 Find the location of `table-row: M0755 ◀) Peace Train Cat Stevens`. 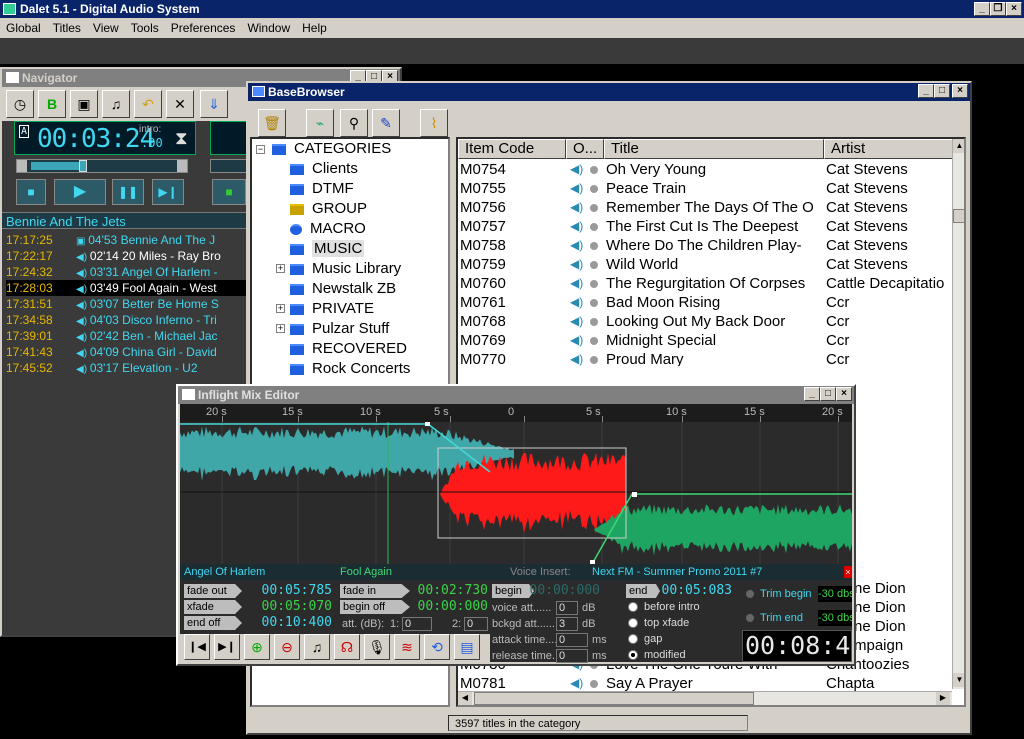

table-row: M0755 ◀) Peace Train Cat Stevens is located at coordinates (708, 188).